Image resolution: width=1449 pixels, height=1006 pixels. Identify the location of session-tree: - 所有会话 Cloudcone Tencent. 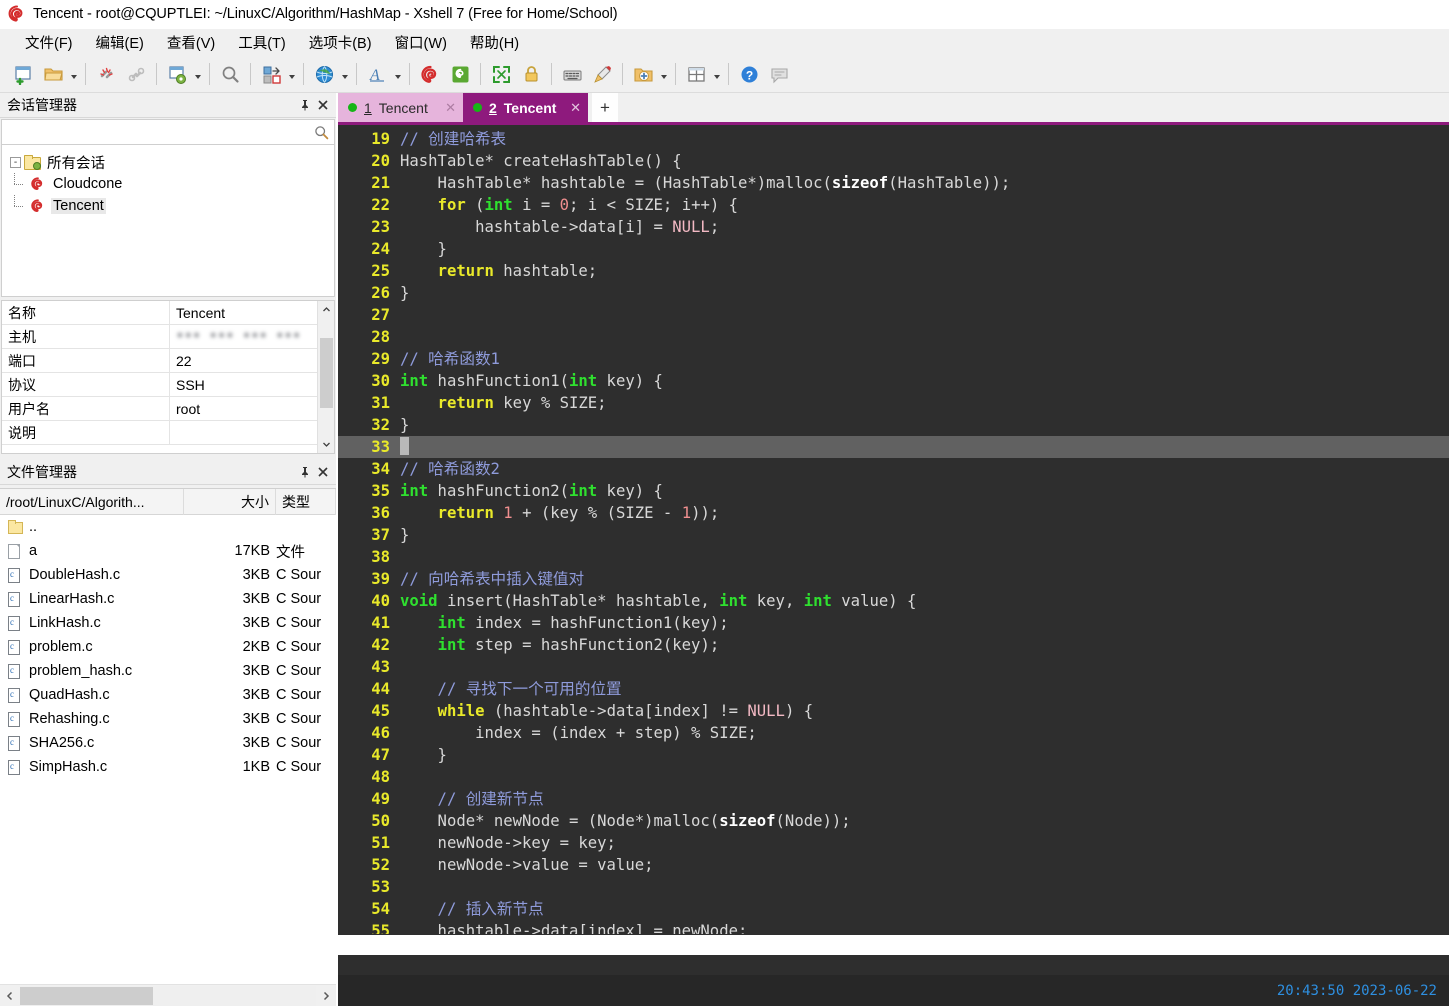
(168, 221).